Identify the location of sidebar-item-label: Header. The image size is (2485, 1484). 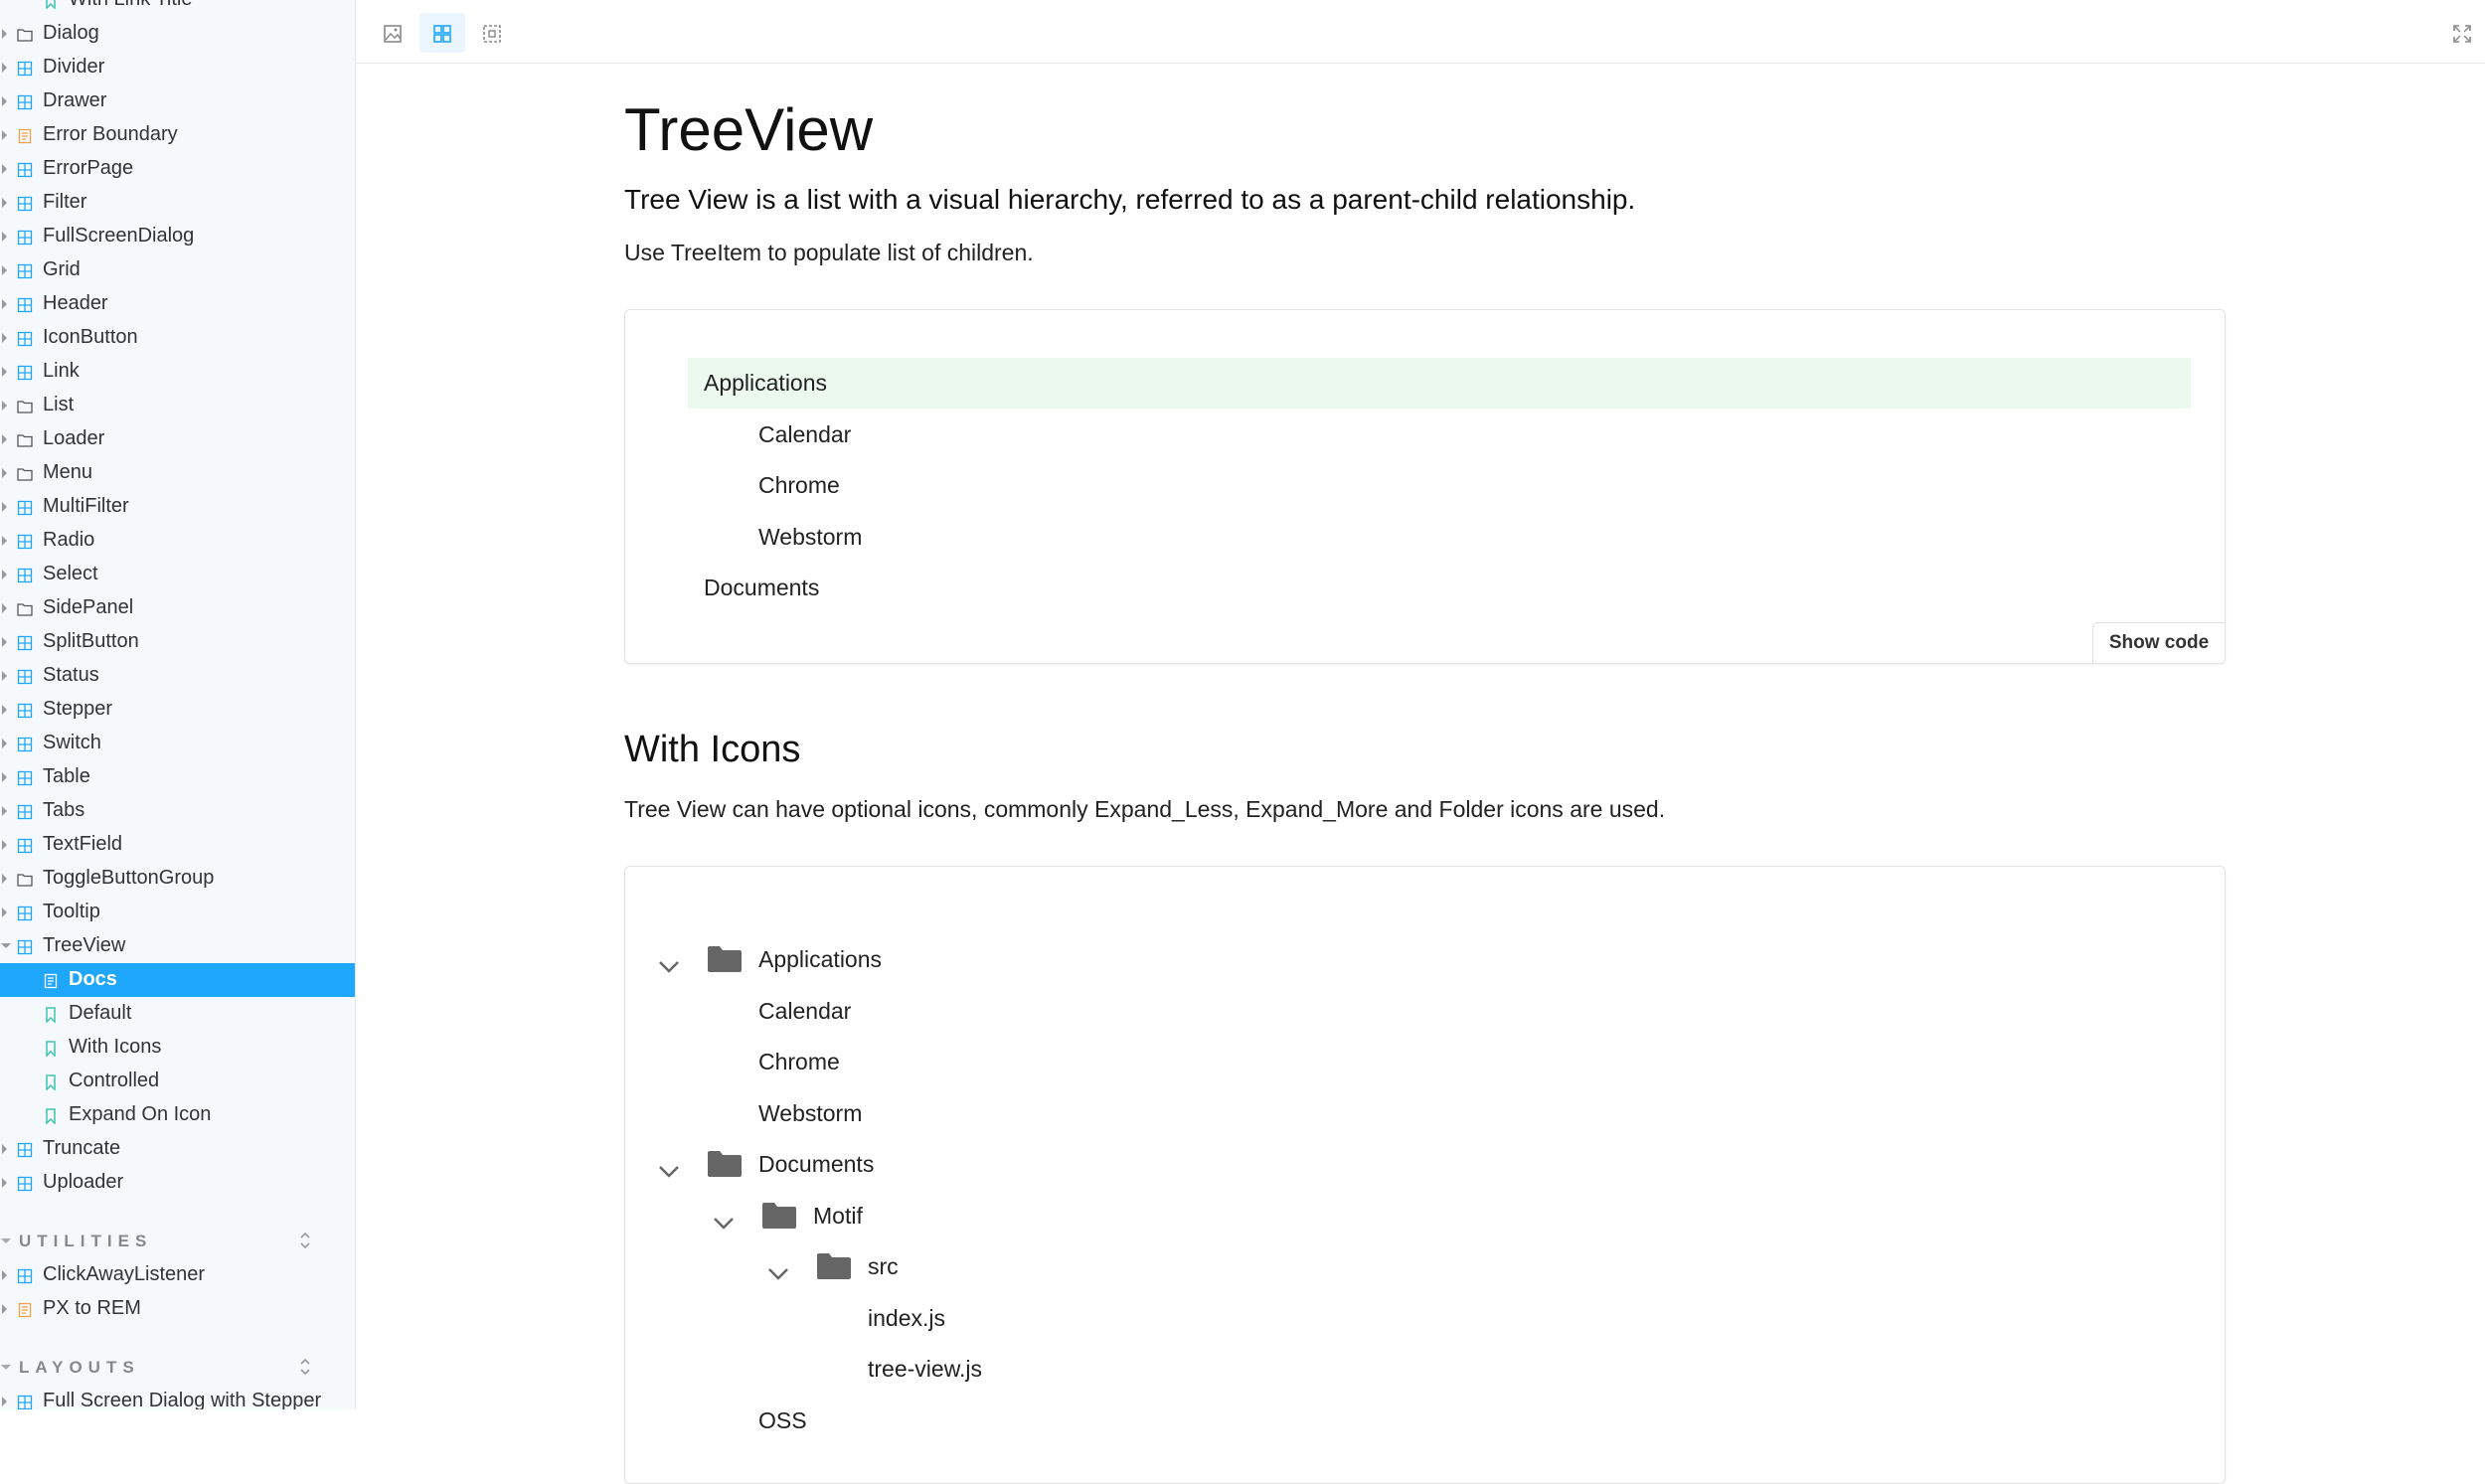
(75, 303).